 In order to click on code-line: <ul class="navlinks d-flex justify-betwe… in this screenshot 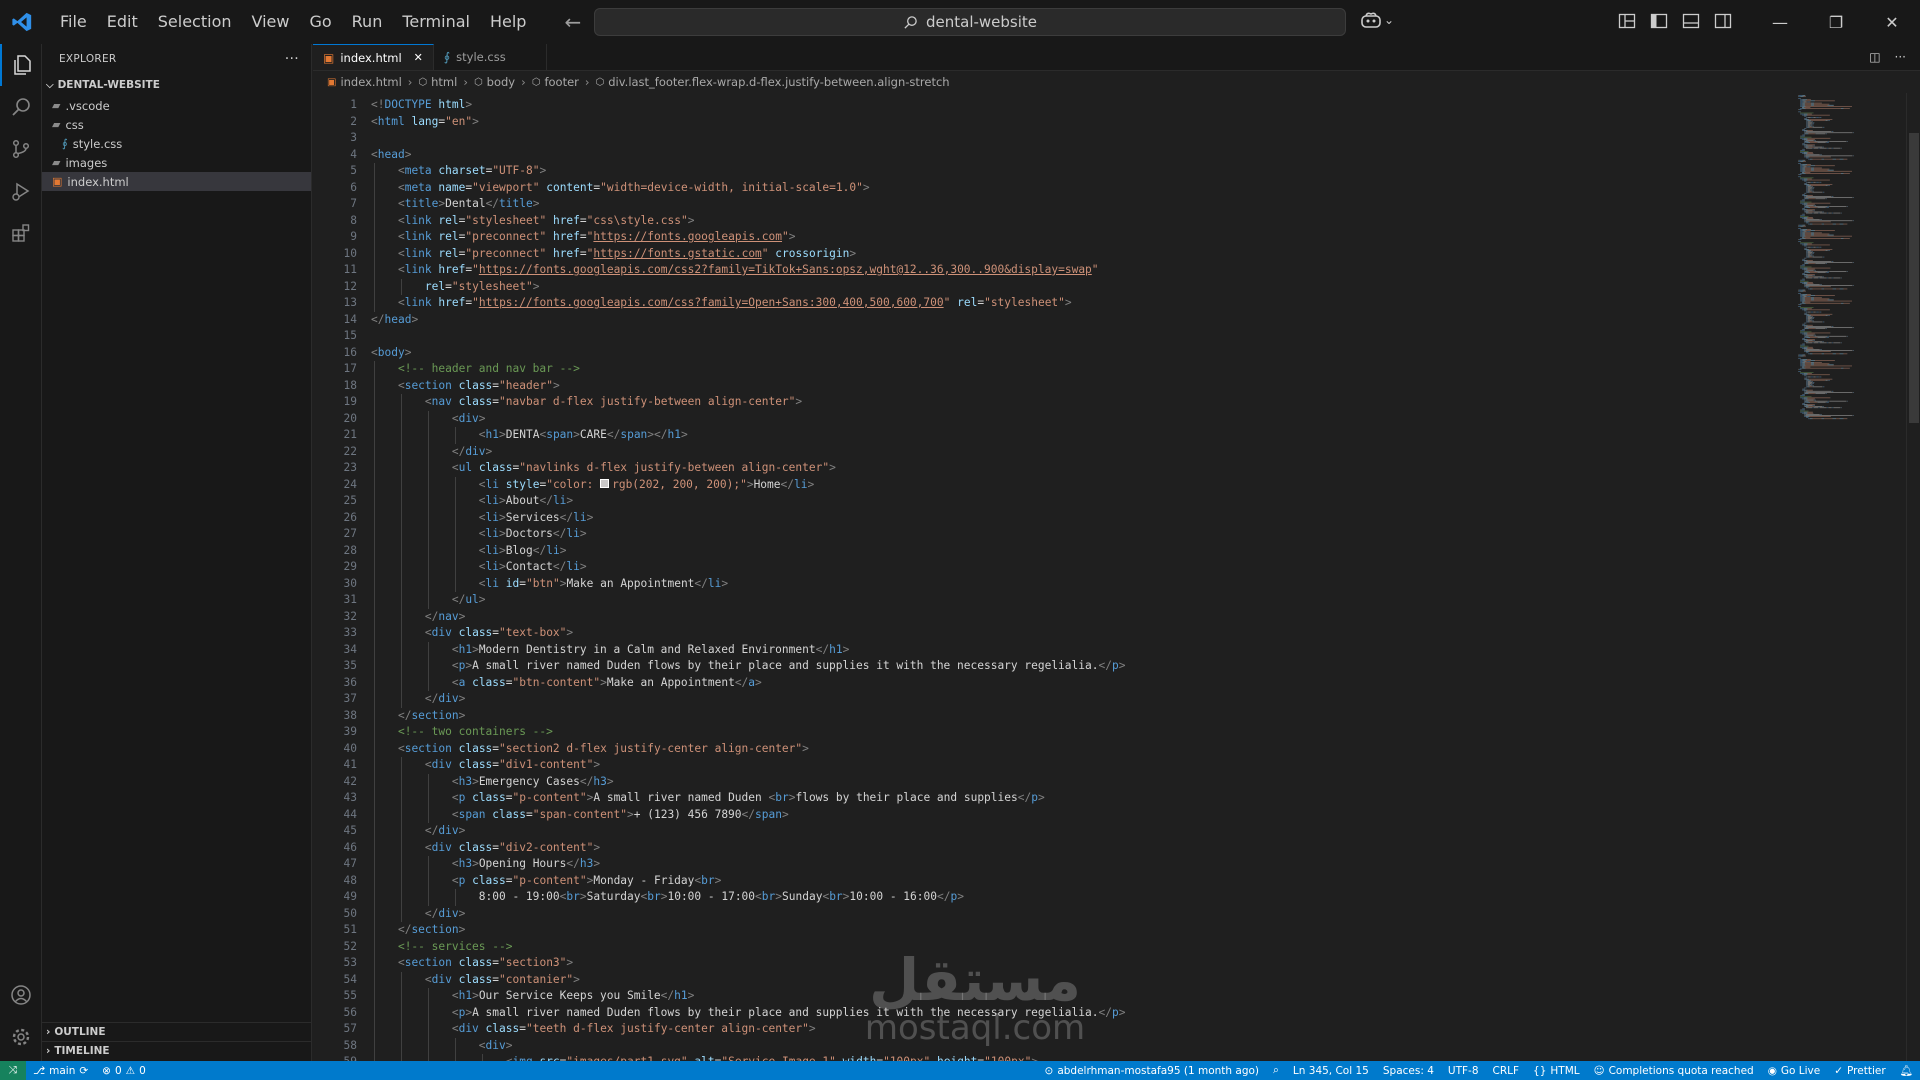, I will do `click(603, 468)`.